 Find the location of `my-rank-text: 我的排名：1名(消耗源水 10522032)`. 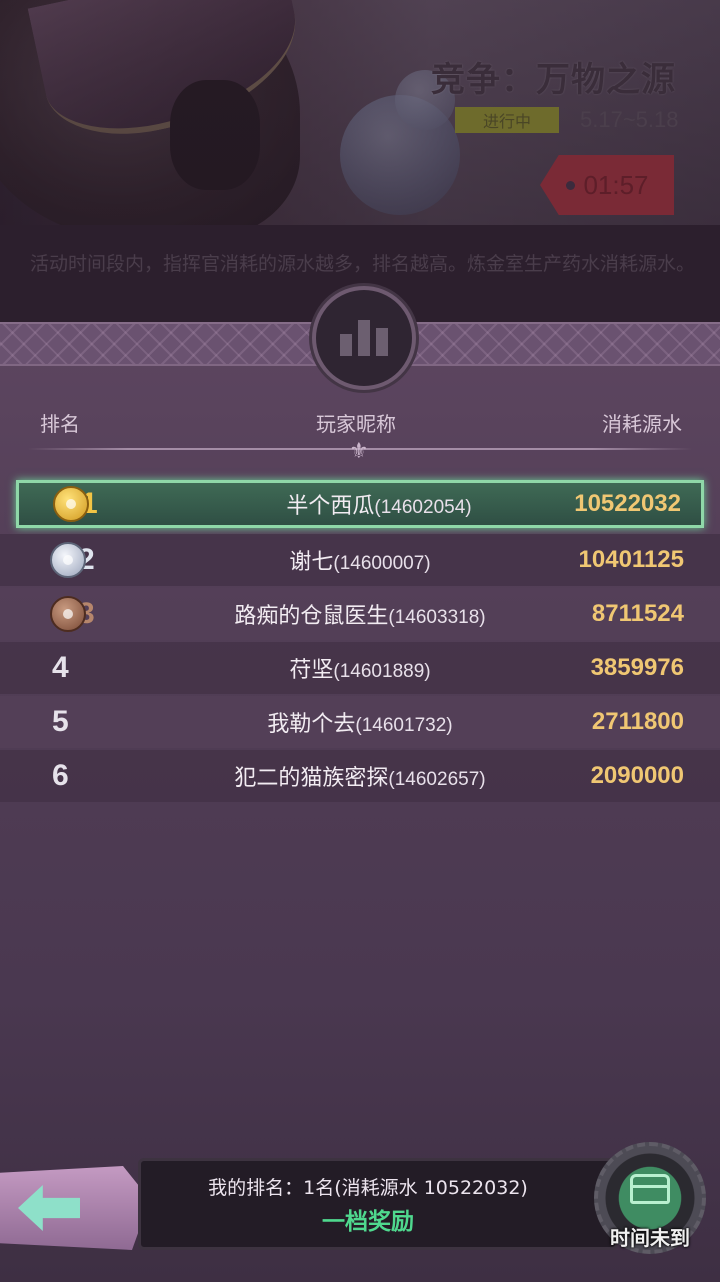

my-rank-text: 我的排名：1名(消耗源水 10522032) is located at coordinates (368, 1188).